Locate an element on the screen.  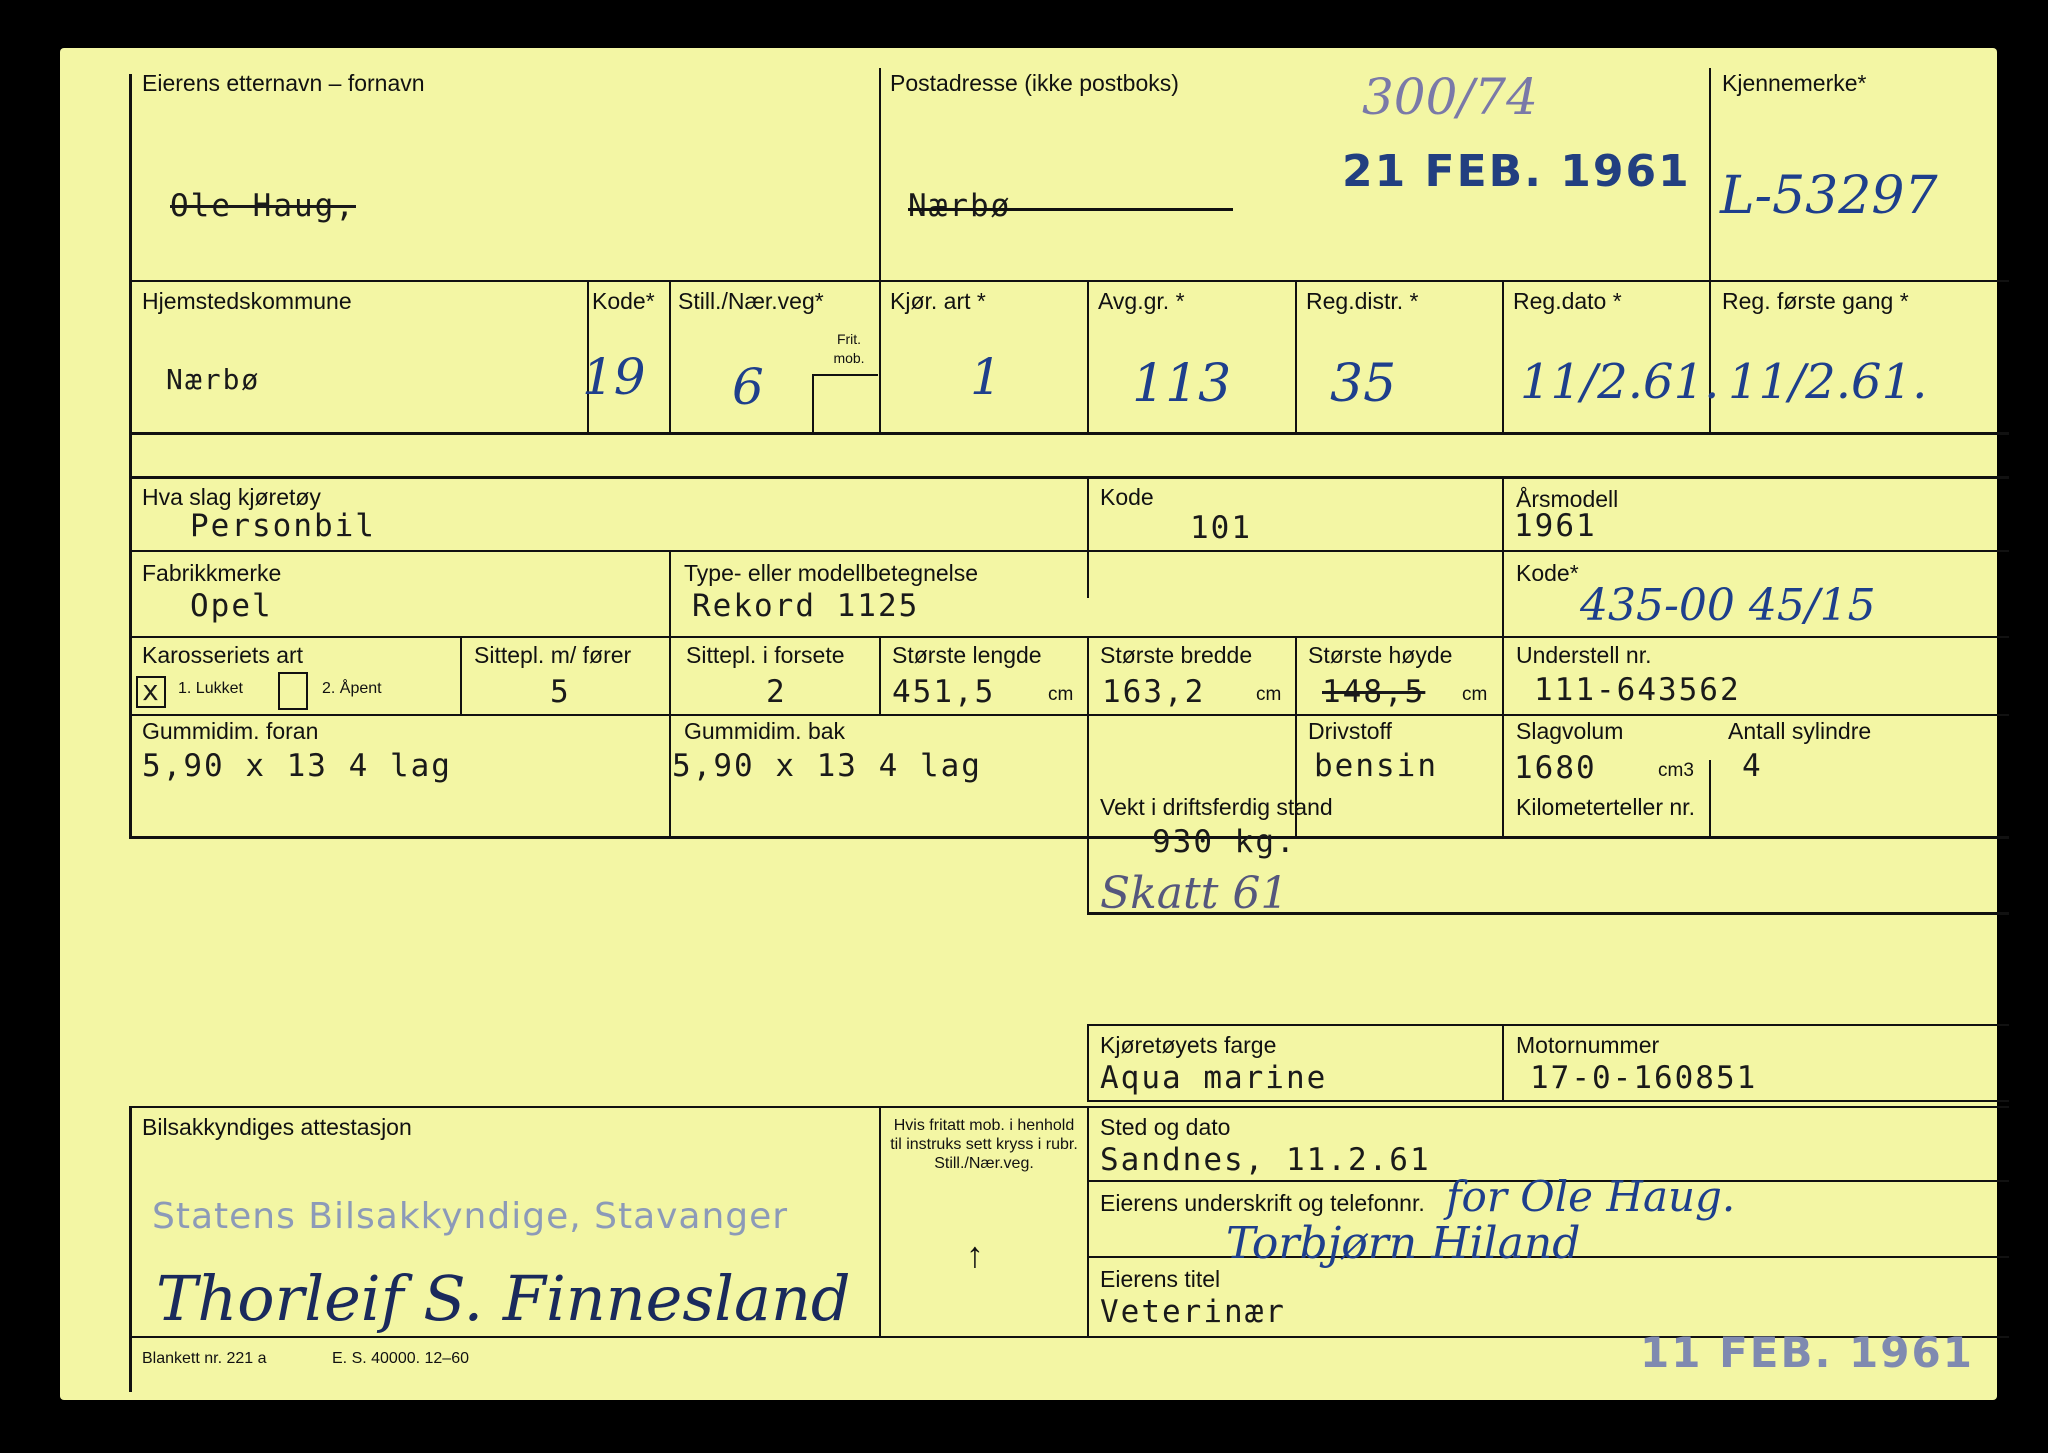
print-info: E. S. 40000. 12–60 is located at coordinates (400, 1358).